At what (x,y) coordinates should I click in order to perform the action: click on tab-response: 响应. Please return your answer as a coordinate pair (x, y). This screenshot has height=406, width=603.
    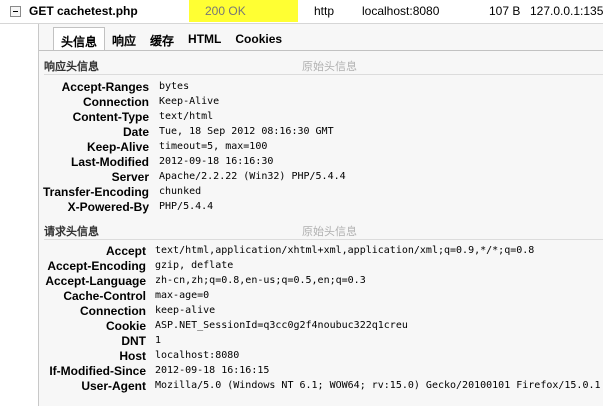
    Looking at the image, I should click on (124, 39).